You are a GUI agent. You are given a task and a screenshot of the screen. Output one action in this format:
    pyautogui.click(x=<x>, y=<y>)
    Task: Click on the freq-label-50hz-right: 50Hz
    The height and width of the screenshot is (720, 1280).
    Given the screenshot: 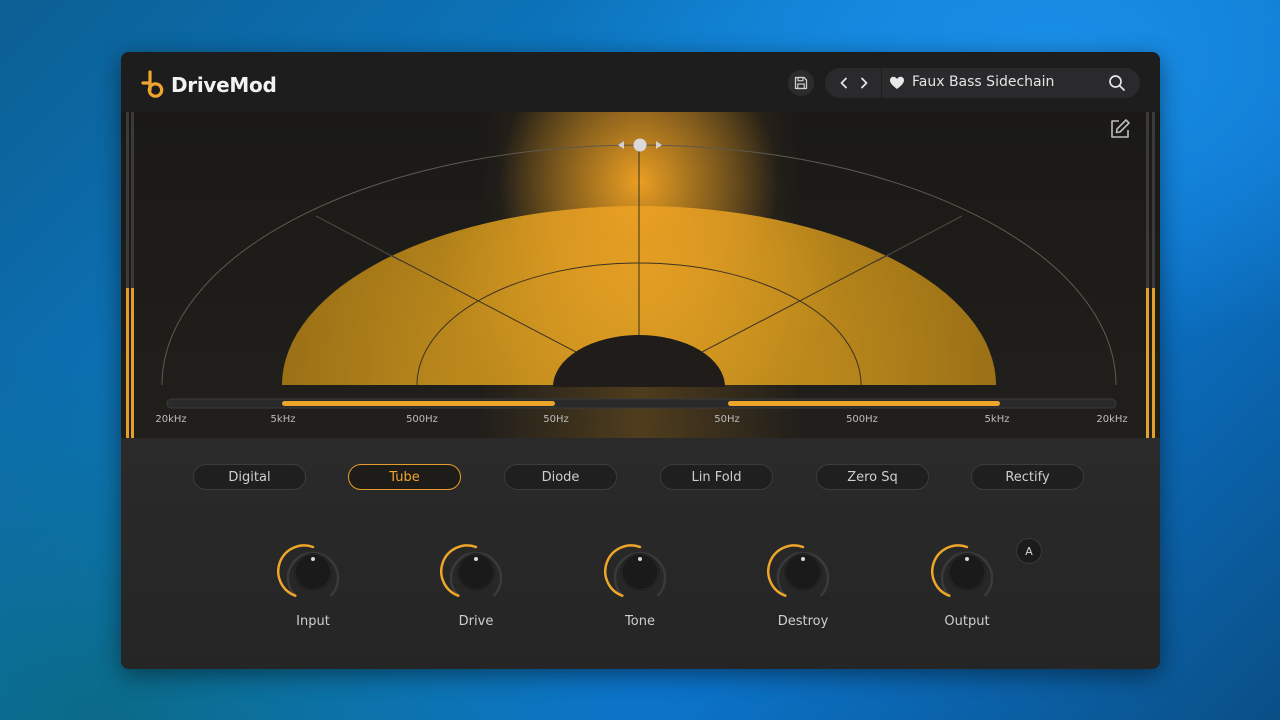 What is the action you would take?
    pyautogui.click(x=727, y=419)
    